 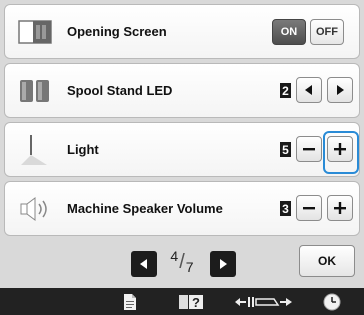 What do you see at coordinates (264, 301) in the screenshot?
I see `presser-foot-icon` at bounding box center [264, 301].